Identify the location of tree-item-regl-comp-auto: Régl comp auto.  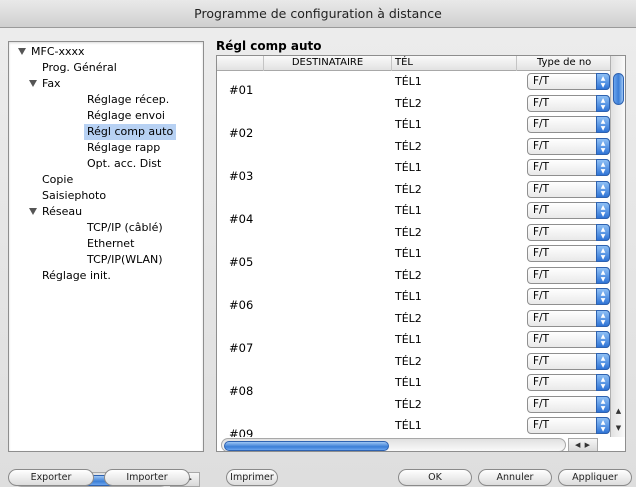
(130, 132).